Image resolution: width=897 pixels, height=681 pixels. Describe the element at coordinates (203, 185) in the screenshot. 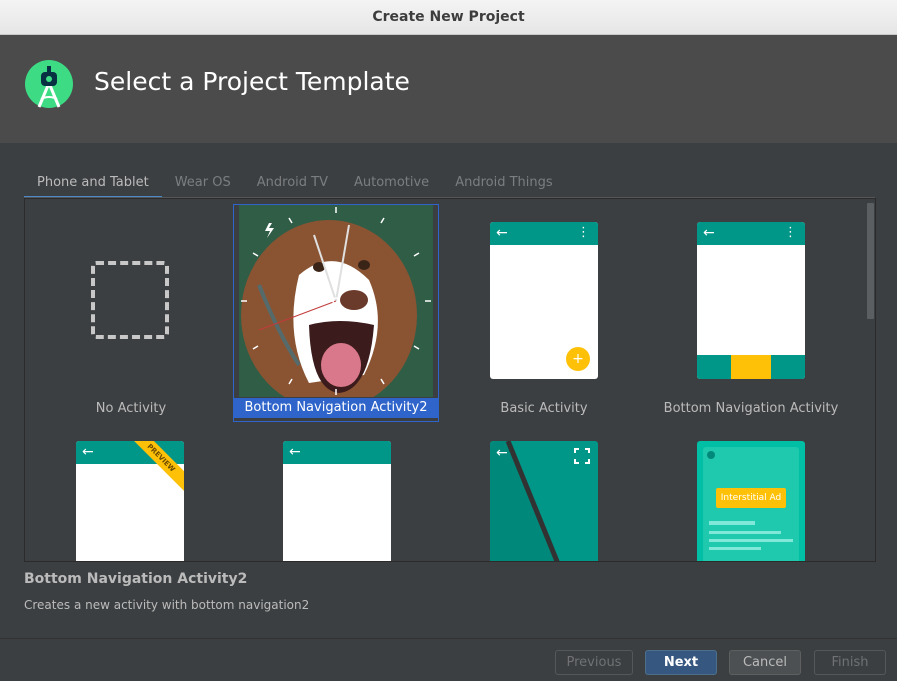

I see `tab-wear-os: Wear OS` at that location.